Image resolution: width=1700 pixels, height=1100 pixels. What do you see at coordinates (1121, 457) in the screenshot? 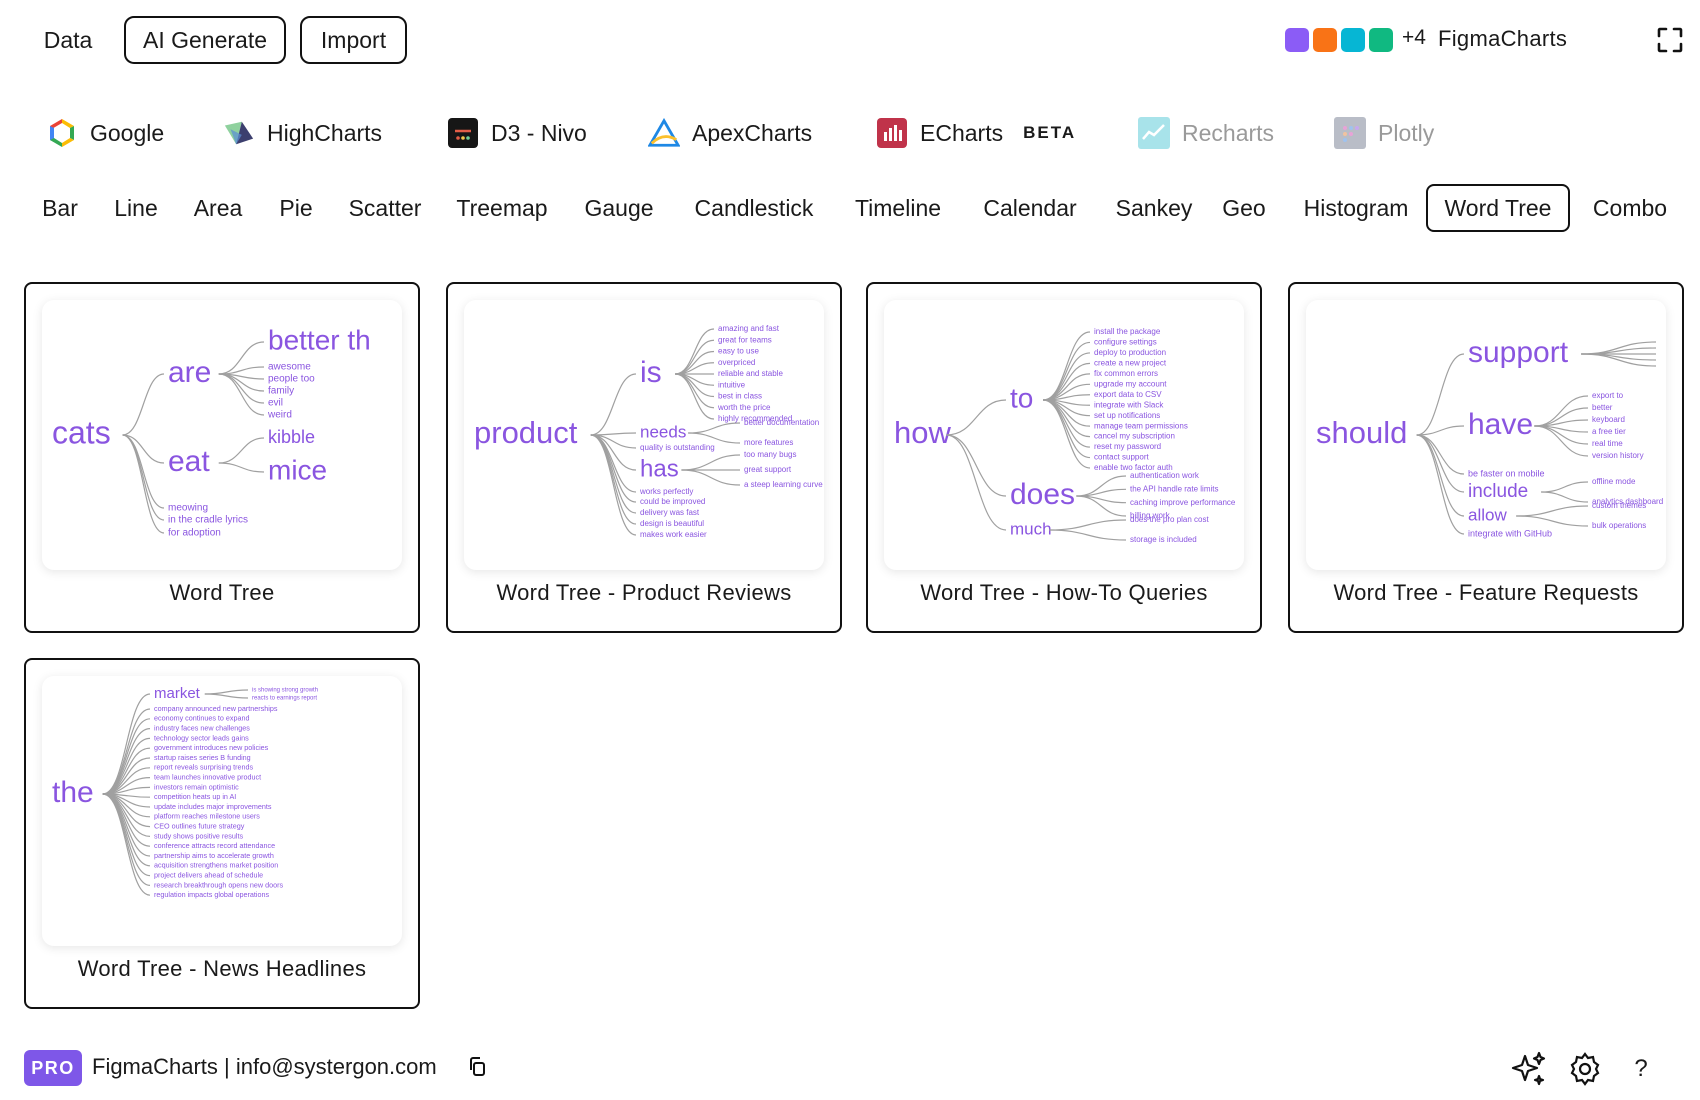
I see `leaf-phrase: contact support` at bounding box center [1121, 457].